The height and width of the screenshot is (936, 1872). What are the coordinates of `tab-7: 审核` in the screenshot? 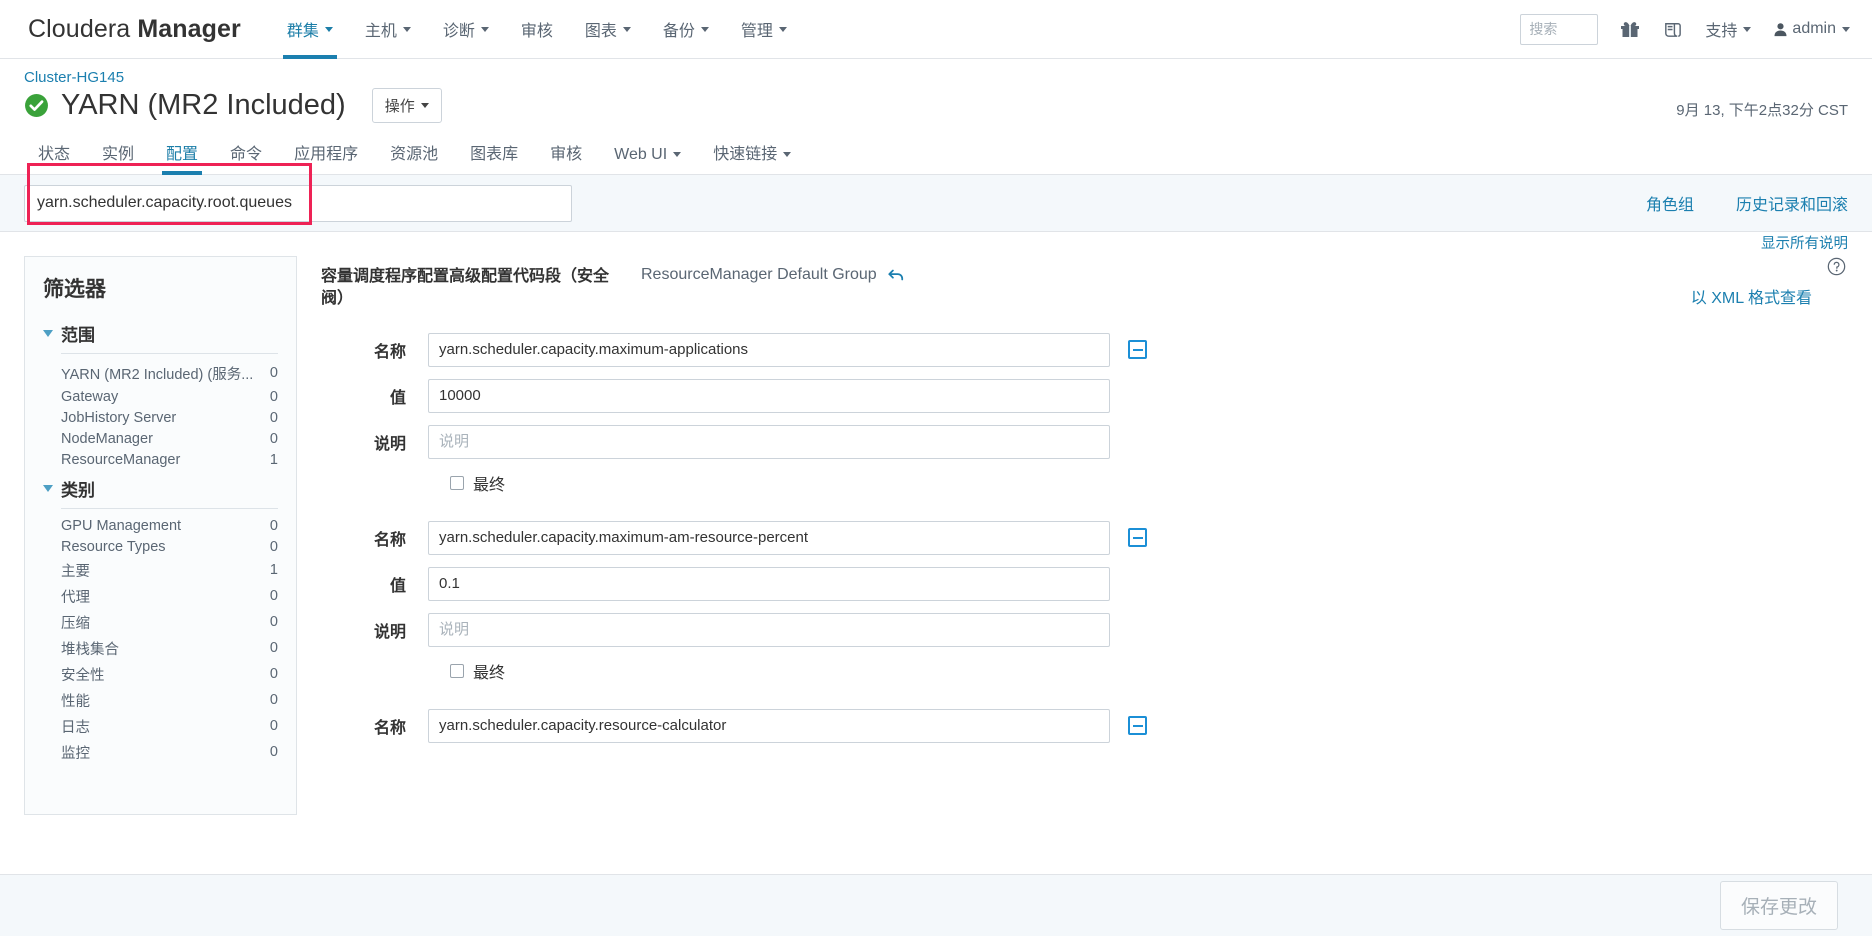 It's located at (566, 157).